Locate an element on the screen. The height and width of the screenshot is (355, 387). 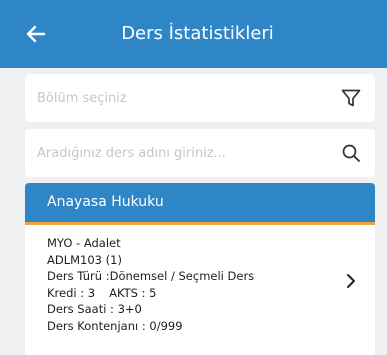
course-search-input is located at coordinates (182, 153).